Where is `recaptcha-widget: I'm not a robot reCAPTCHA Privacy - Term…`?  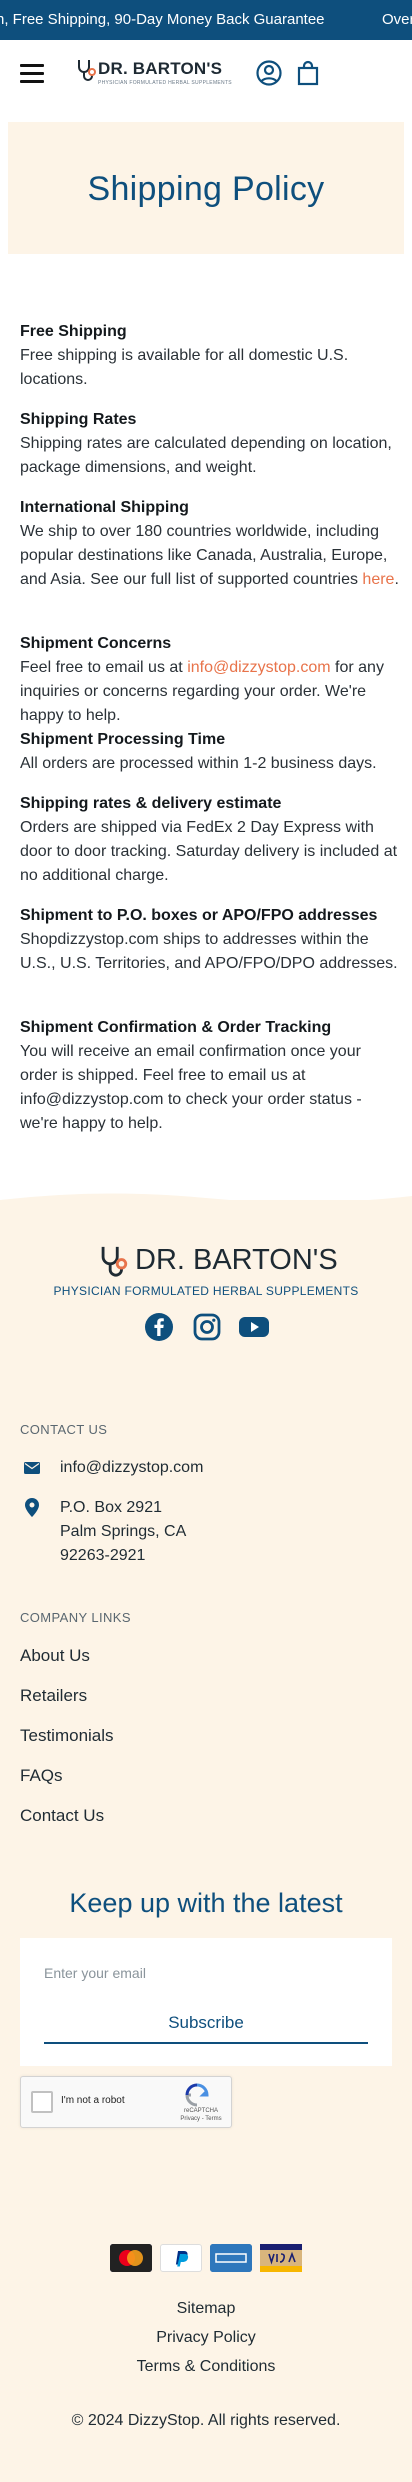
recaptcha-widget: I'm not a robot reCAPTCHA Privacy - Term… is located at coordinates (126, 2102).